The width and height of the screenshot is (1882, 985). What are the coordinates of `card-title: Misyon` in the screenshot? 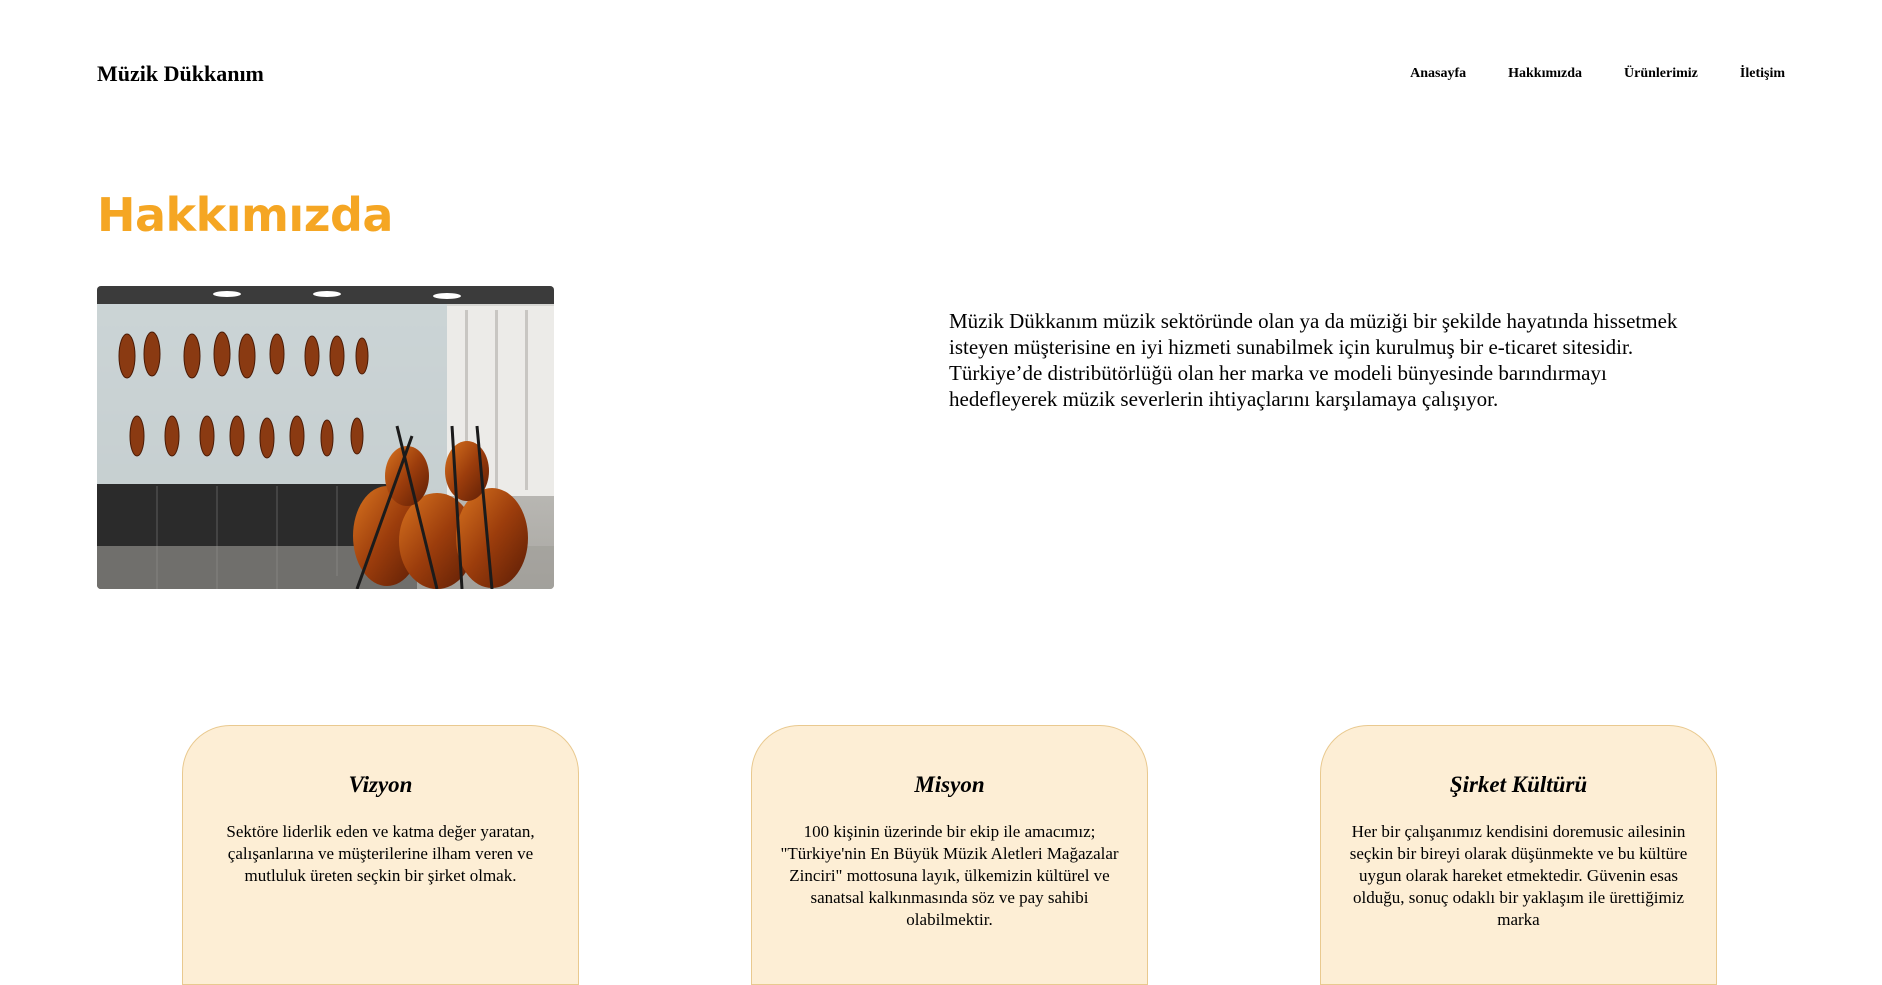 It's located at (949, 784).